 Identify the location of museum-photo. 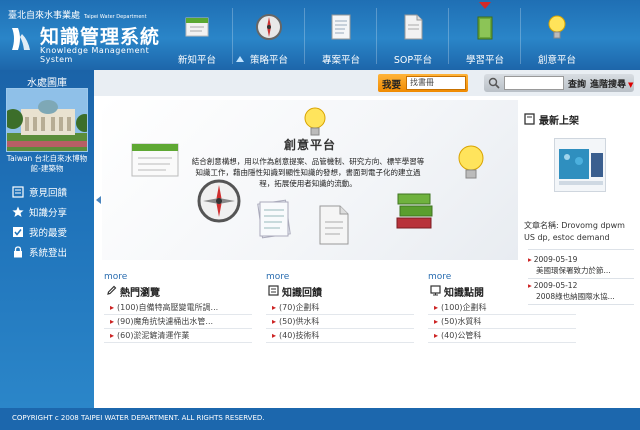
(47, 120).